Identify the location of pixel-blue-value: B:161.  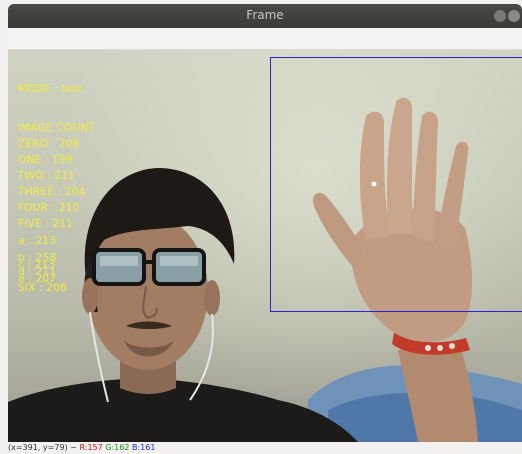
(144, 447).